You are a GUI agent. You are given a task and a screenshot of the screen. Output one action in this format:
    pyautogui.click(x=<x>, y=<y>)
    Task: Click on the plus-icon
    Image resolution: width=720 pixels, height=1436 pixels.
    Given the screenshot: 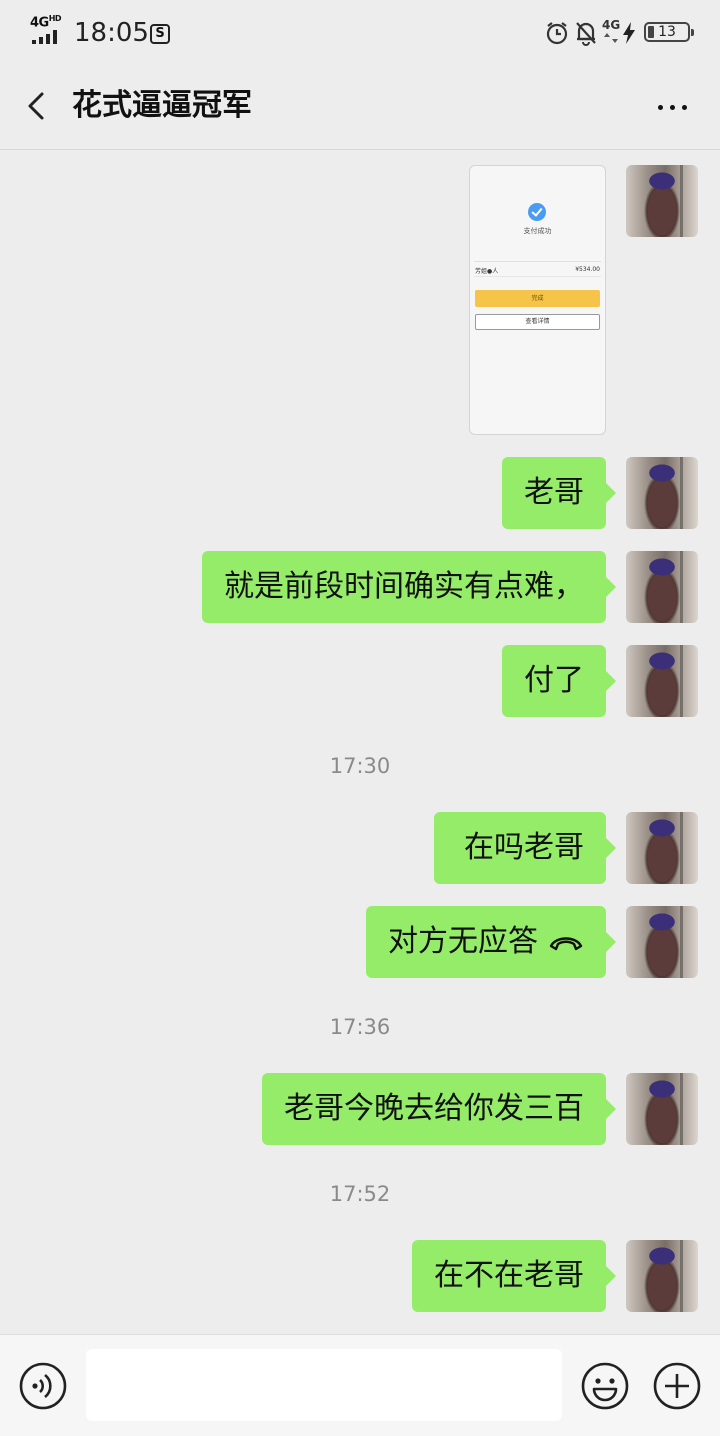 What is the action you would take?
    pyautogui.click(x=677, y=1386)
    